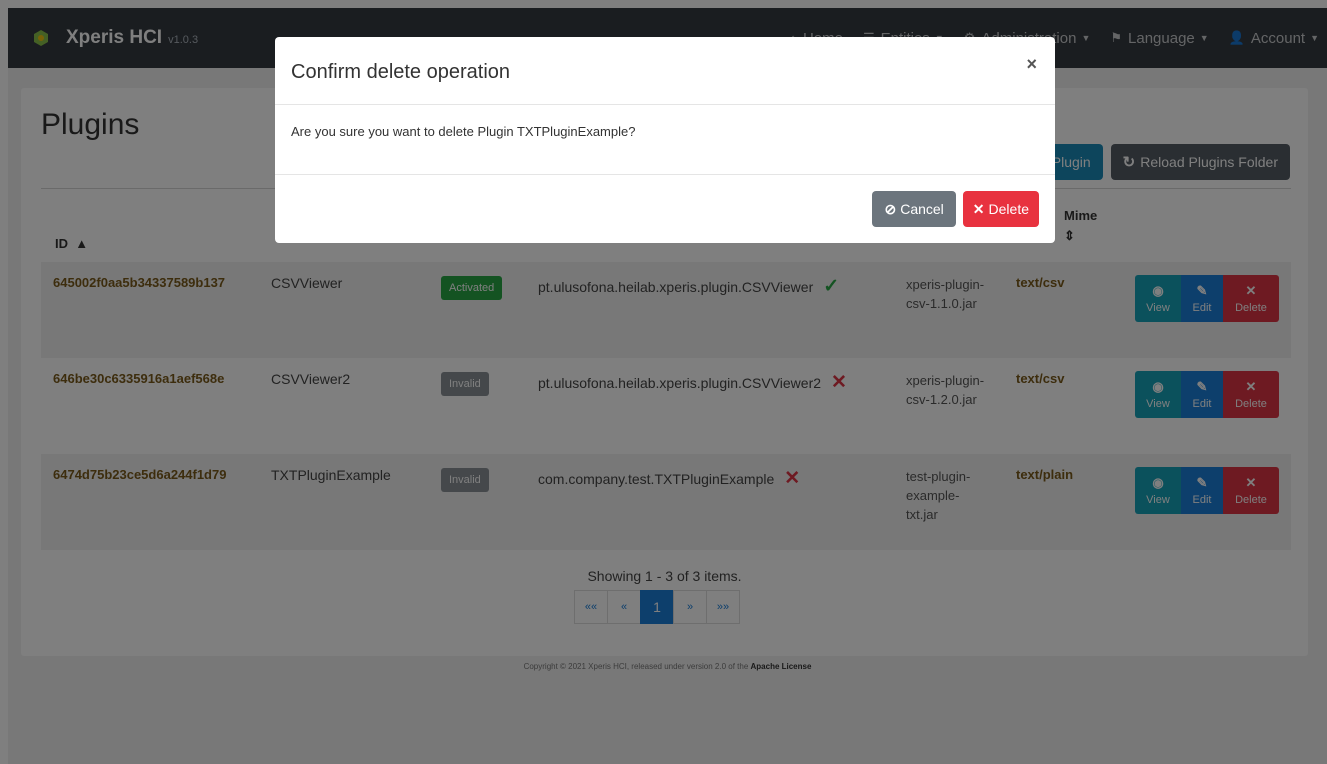  What do you see at coordinates (1031, 64) in the screenshot?
I see `close-icon: ×` at bounding box center [1031, 64].